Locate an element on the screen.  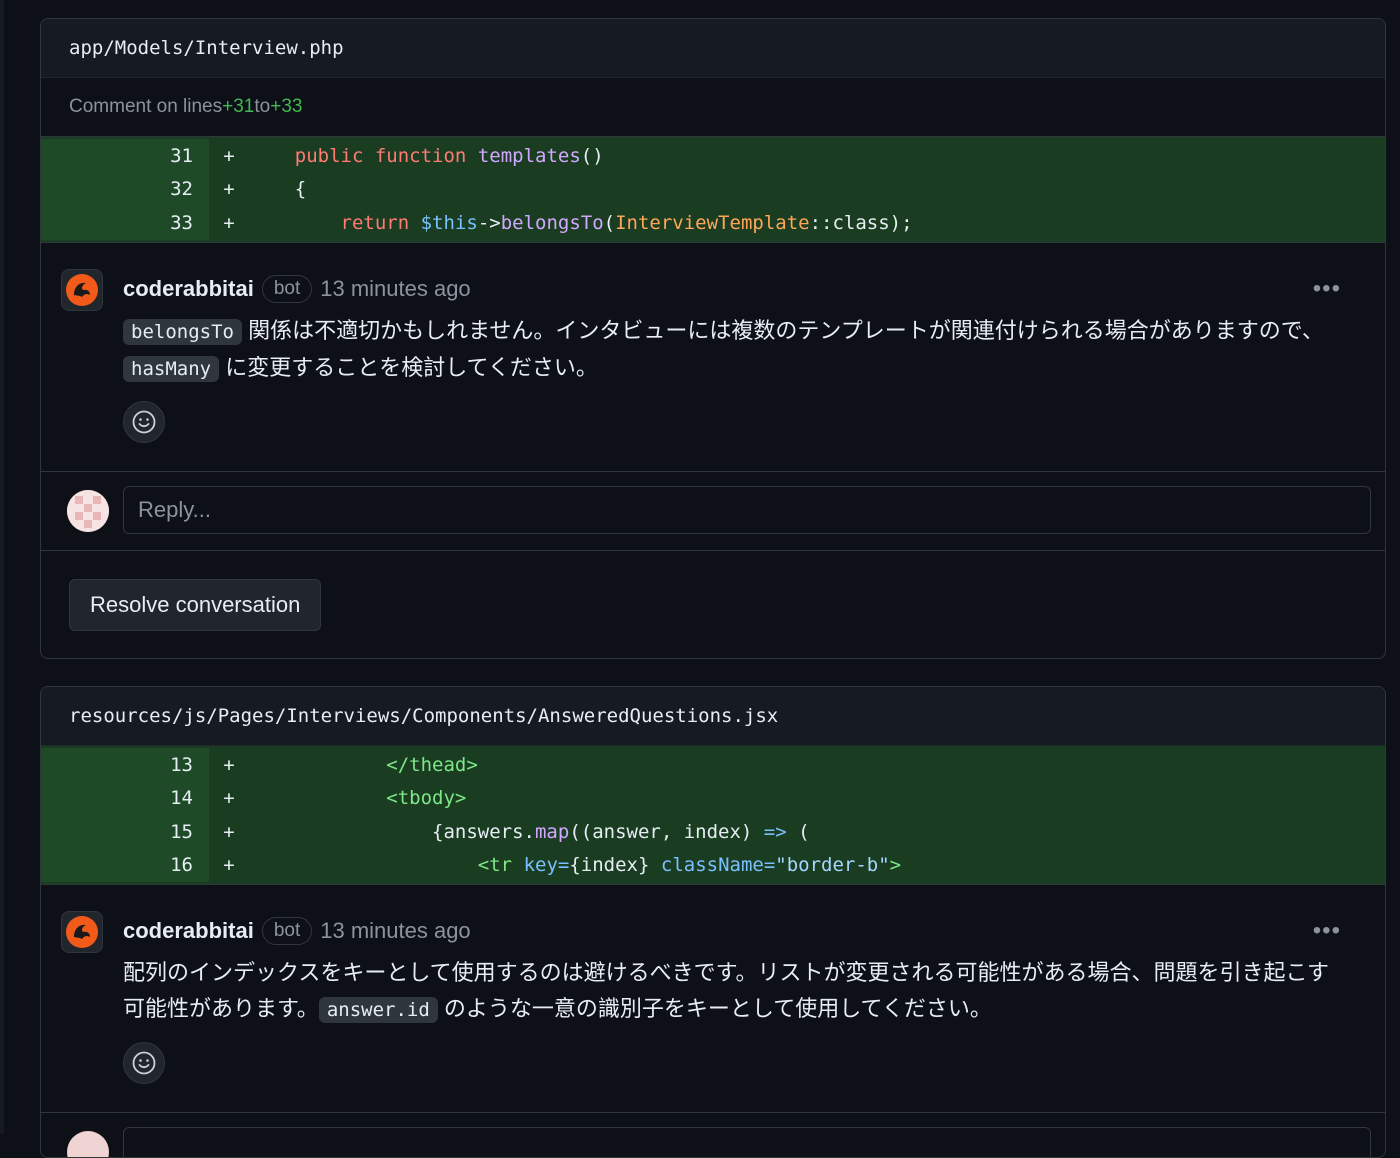
line-number: 31 is located at coordinates (125, 156).